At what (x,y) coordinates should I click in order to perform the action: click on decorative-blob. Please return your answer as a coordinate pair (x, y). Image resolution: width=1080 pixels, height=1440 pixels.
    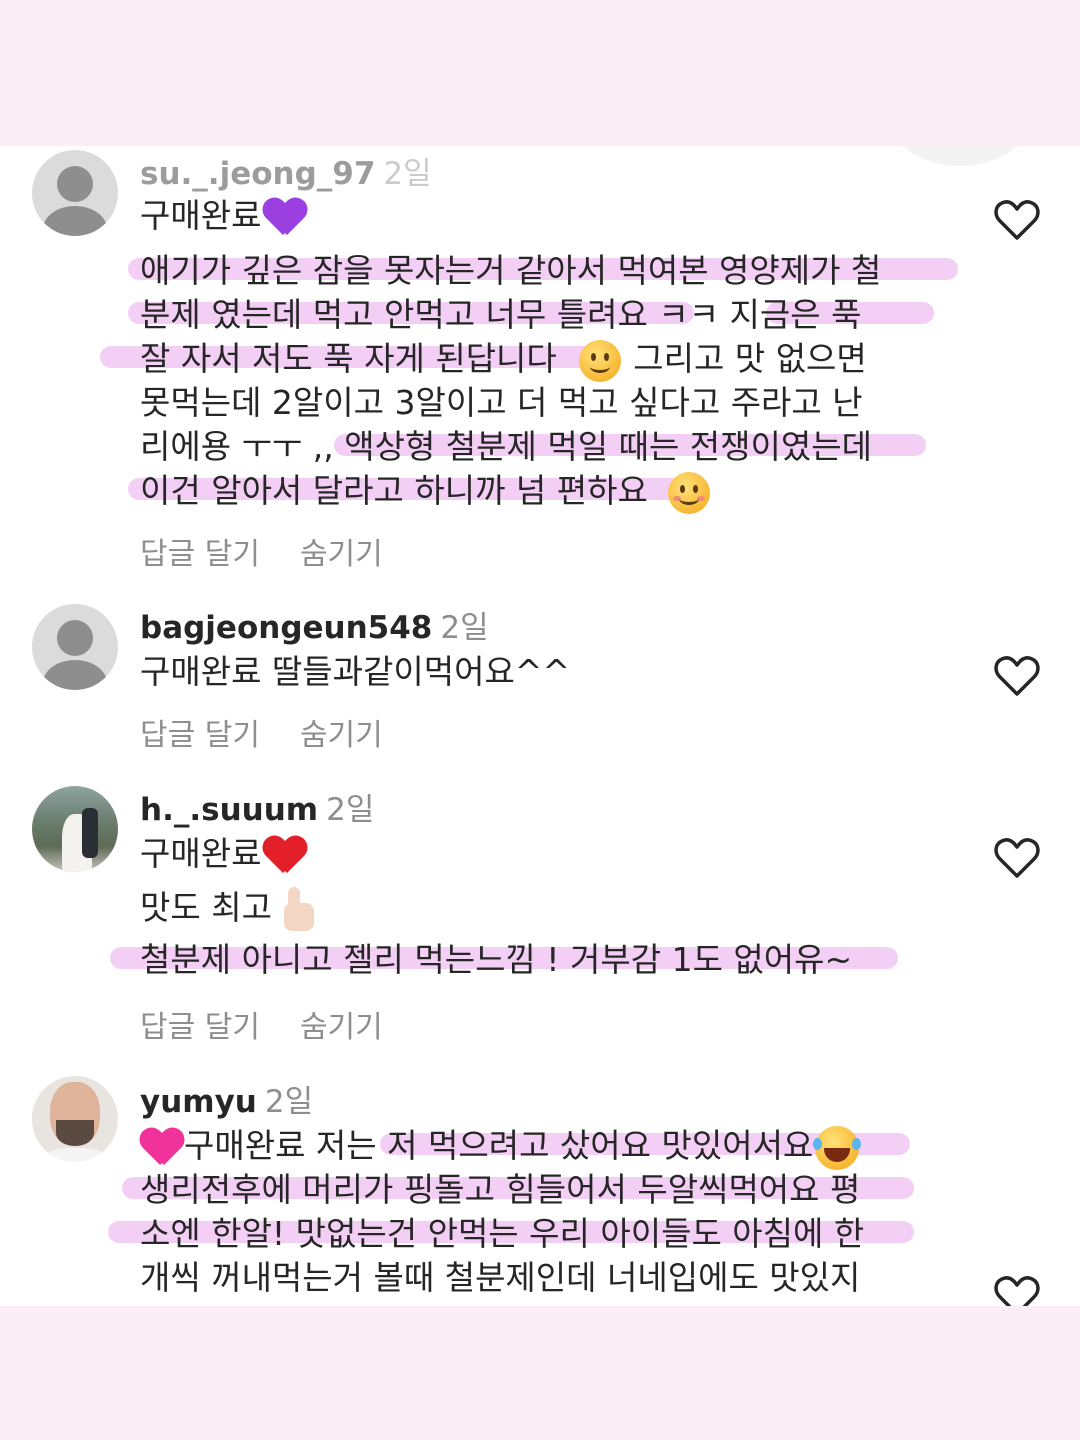
    Looking at the image, I should click on (960, 156).